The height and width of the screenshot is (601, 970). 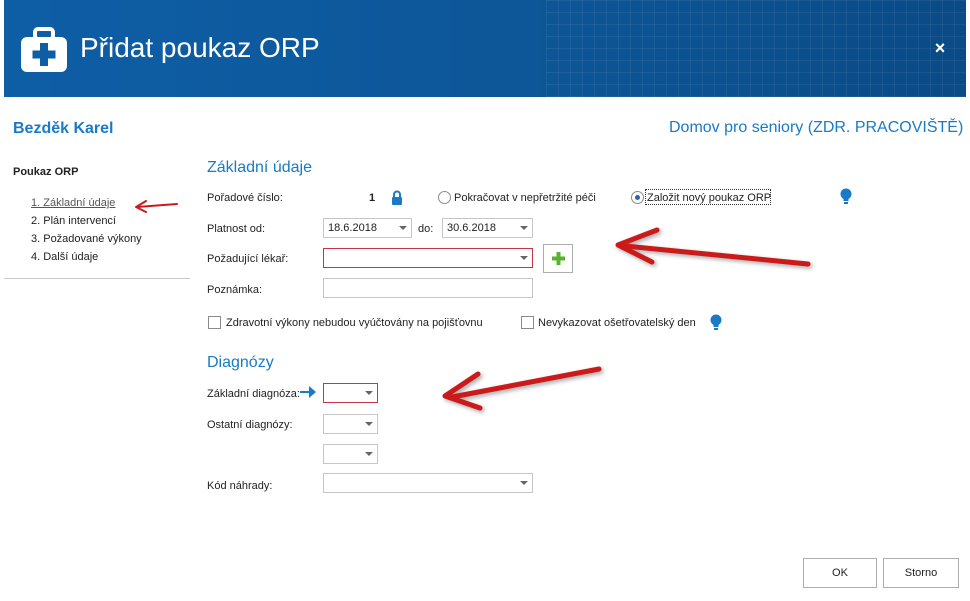 What do you see at coordinates (428, 483) in the screenshot?
I see `replacement-code-select` at bounding box center [428, 483].